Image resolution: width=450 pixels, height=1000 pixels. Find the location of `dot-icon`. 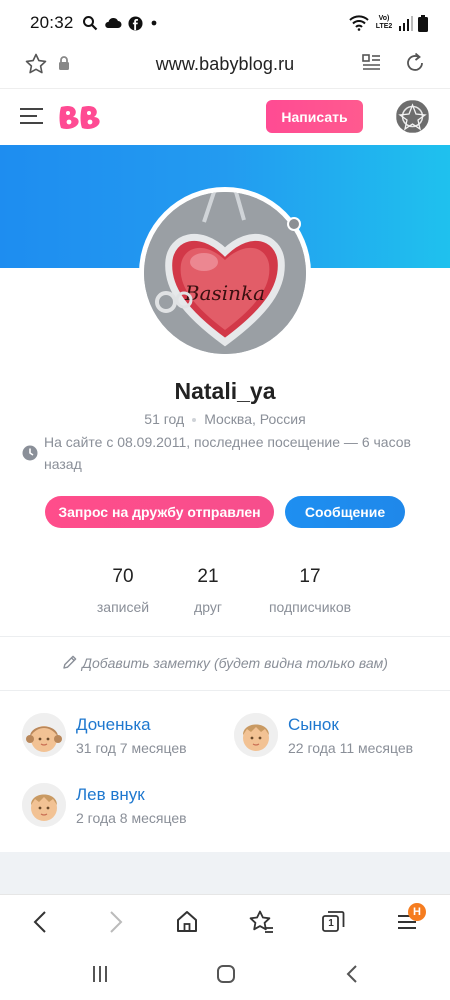

dot-icon is located at coordinates (153, 23).